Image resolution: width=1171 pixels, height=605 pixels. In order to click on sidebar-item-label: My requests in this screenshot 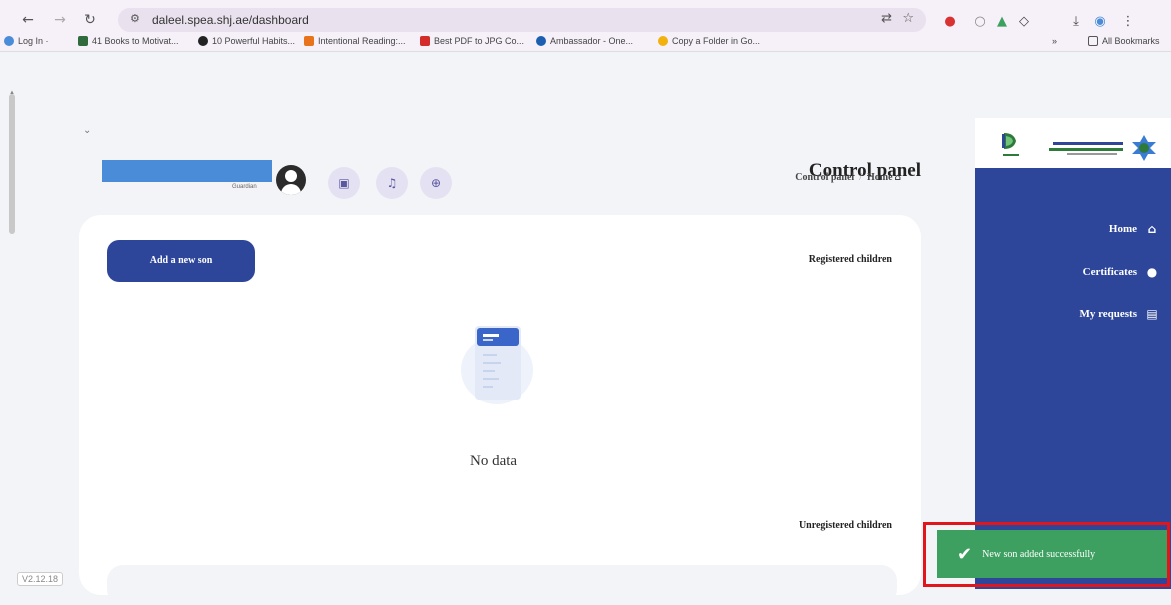, I will do `click(1108, 314)`.